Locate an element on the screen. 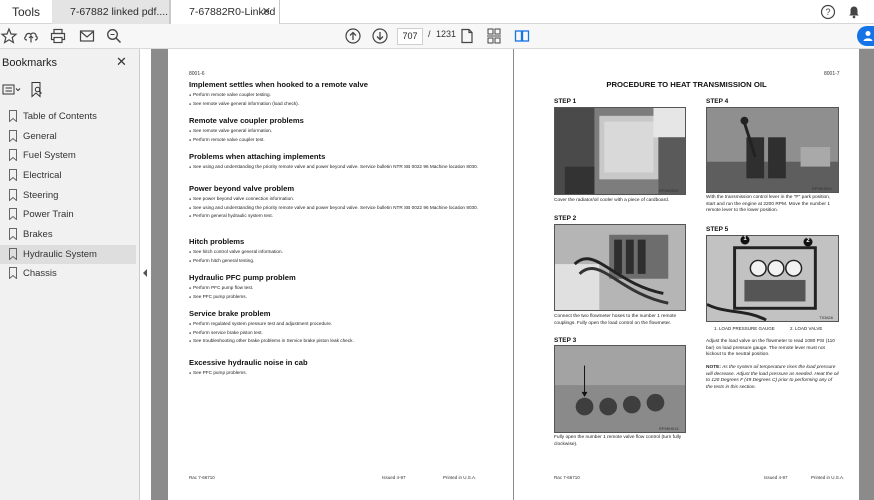 The width and height of the screenshot is (874, 500). close-tab-icon: ✕ is located at coordinates (266, 12).